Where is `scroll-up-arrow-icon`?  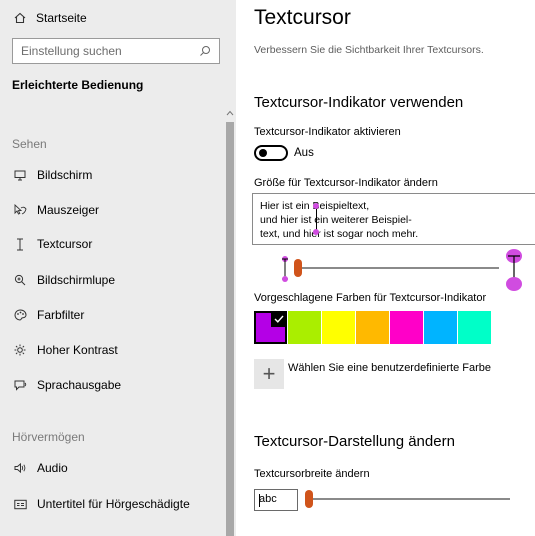 scroll-up-arrow-icon is located at coordinates (230, 114).